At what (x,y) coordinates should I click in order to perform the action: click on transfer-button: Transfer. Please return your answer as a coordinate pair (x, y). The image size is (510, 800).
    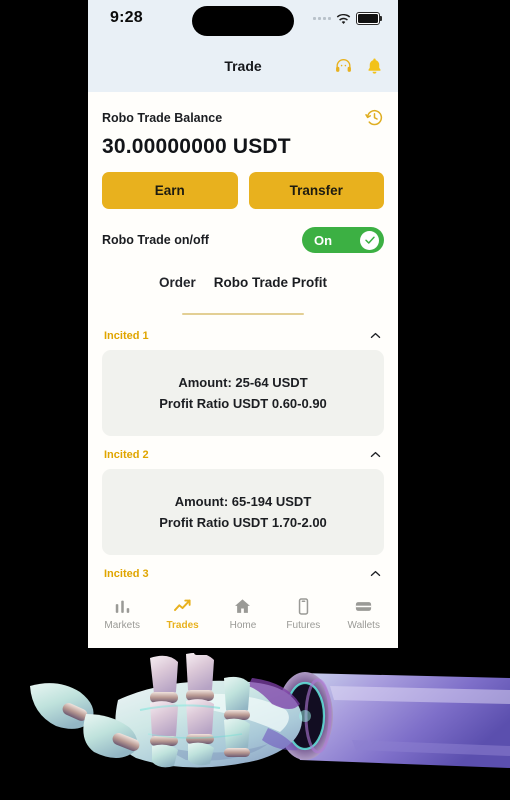
    Looking at the image, I should click on (316, 190).